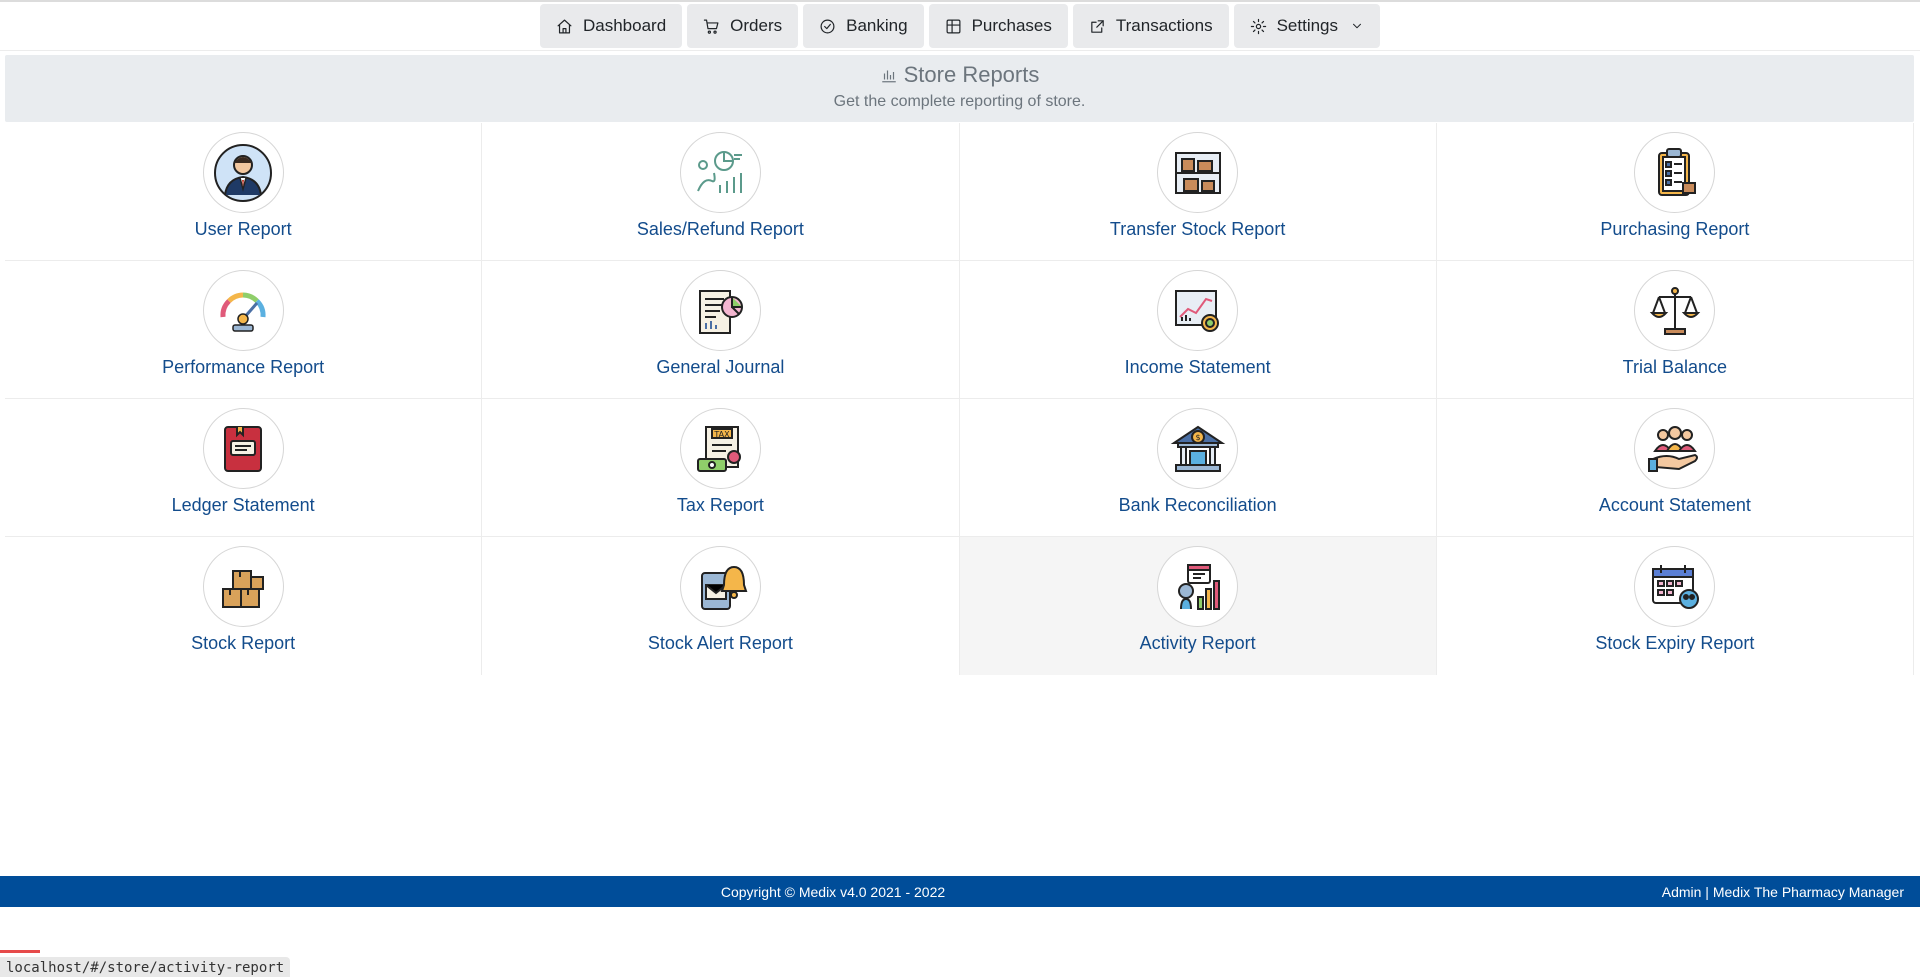 The height and width of the screenshot is (979, 1920). I want to click on report-card-income-statement: Income Statement, so click(1198, 330).